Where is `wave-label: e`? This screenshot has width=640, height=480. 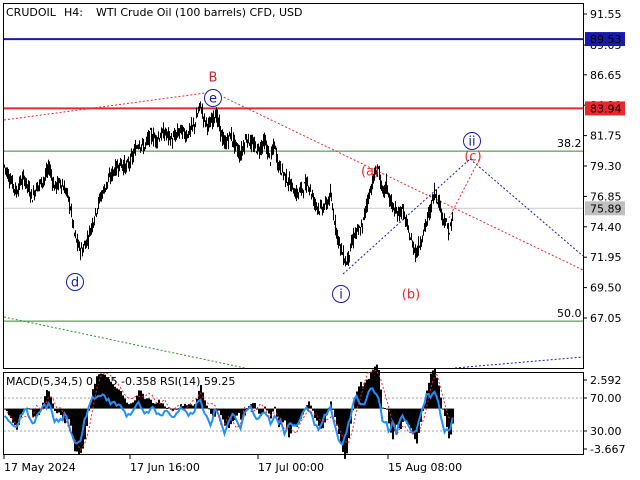 wave-label: e is located at coordinates (213, 99).